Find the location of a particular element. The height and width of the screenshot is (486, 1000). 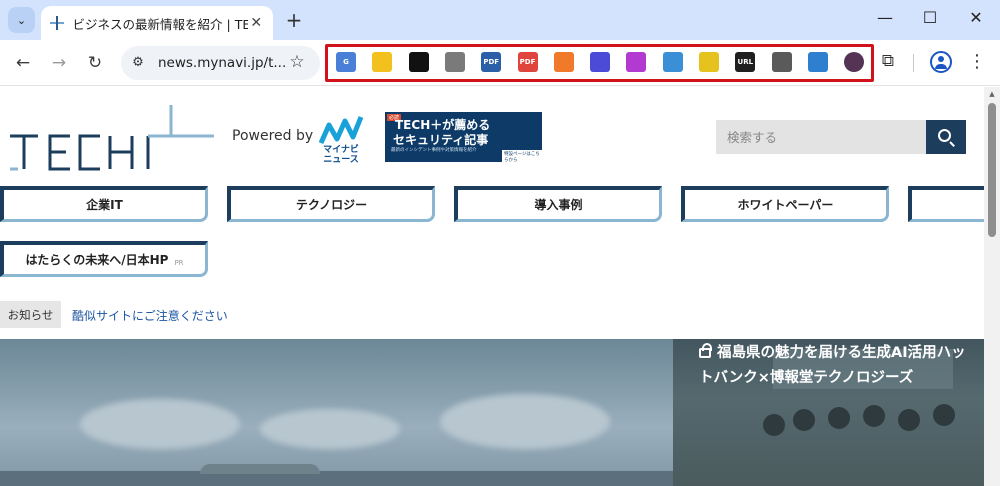

profile-avatar-icon is located at coordinates (941, 62).